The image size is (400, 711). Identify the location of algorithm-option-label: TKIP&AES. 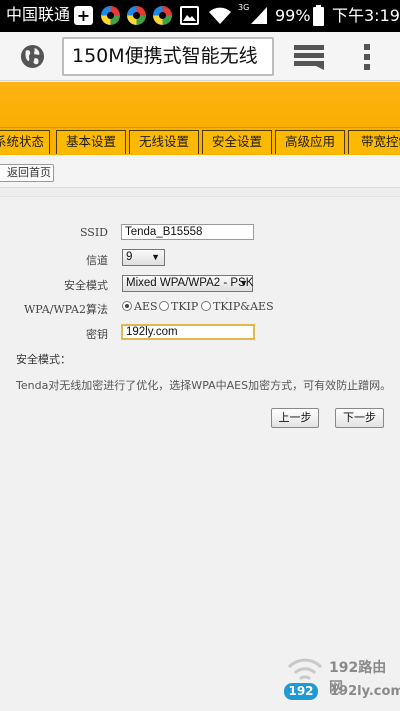
(243, 306).